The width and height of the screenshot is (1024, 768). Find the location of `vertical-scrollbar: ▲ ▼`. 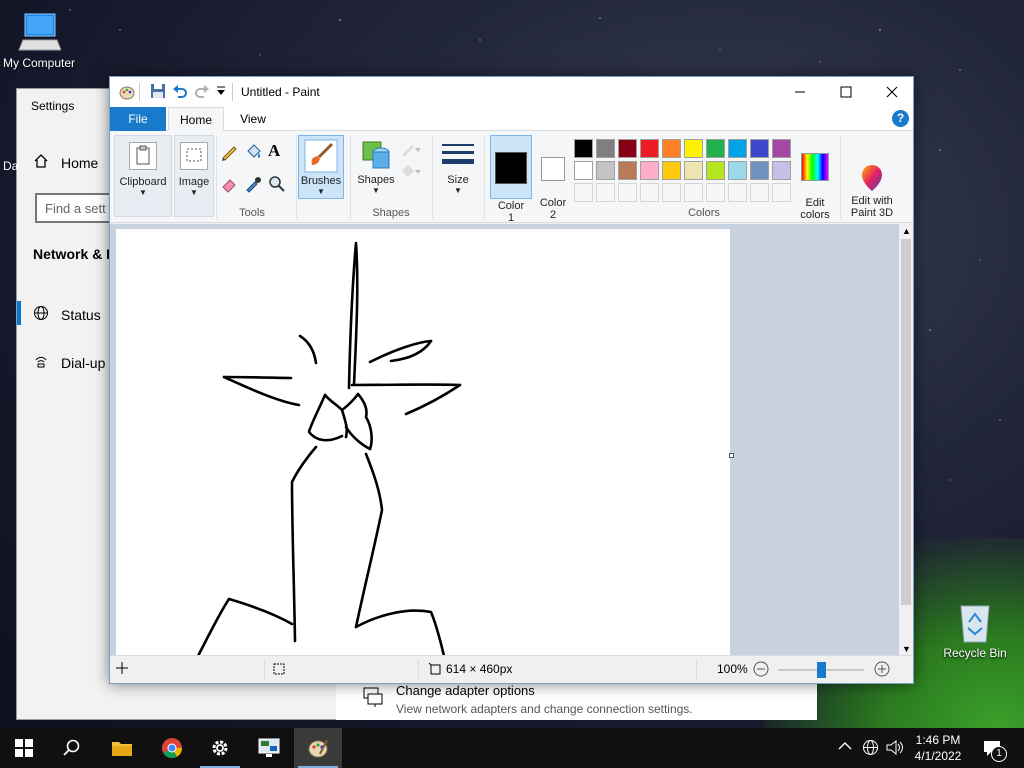

vertical-scrollbar: ▲ ▼ is located at coordinates (906, 440).